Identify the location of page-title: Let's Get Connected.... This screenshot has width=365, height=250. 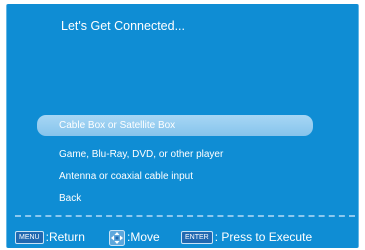
(123, 26).